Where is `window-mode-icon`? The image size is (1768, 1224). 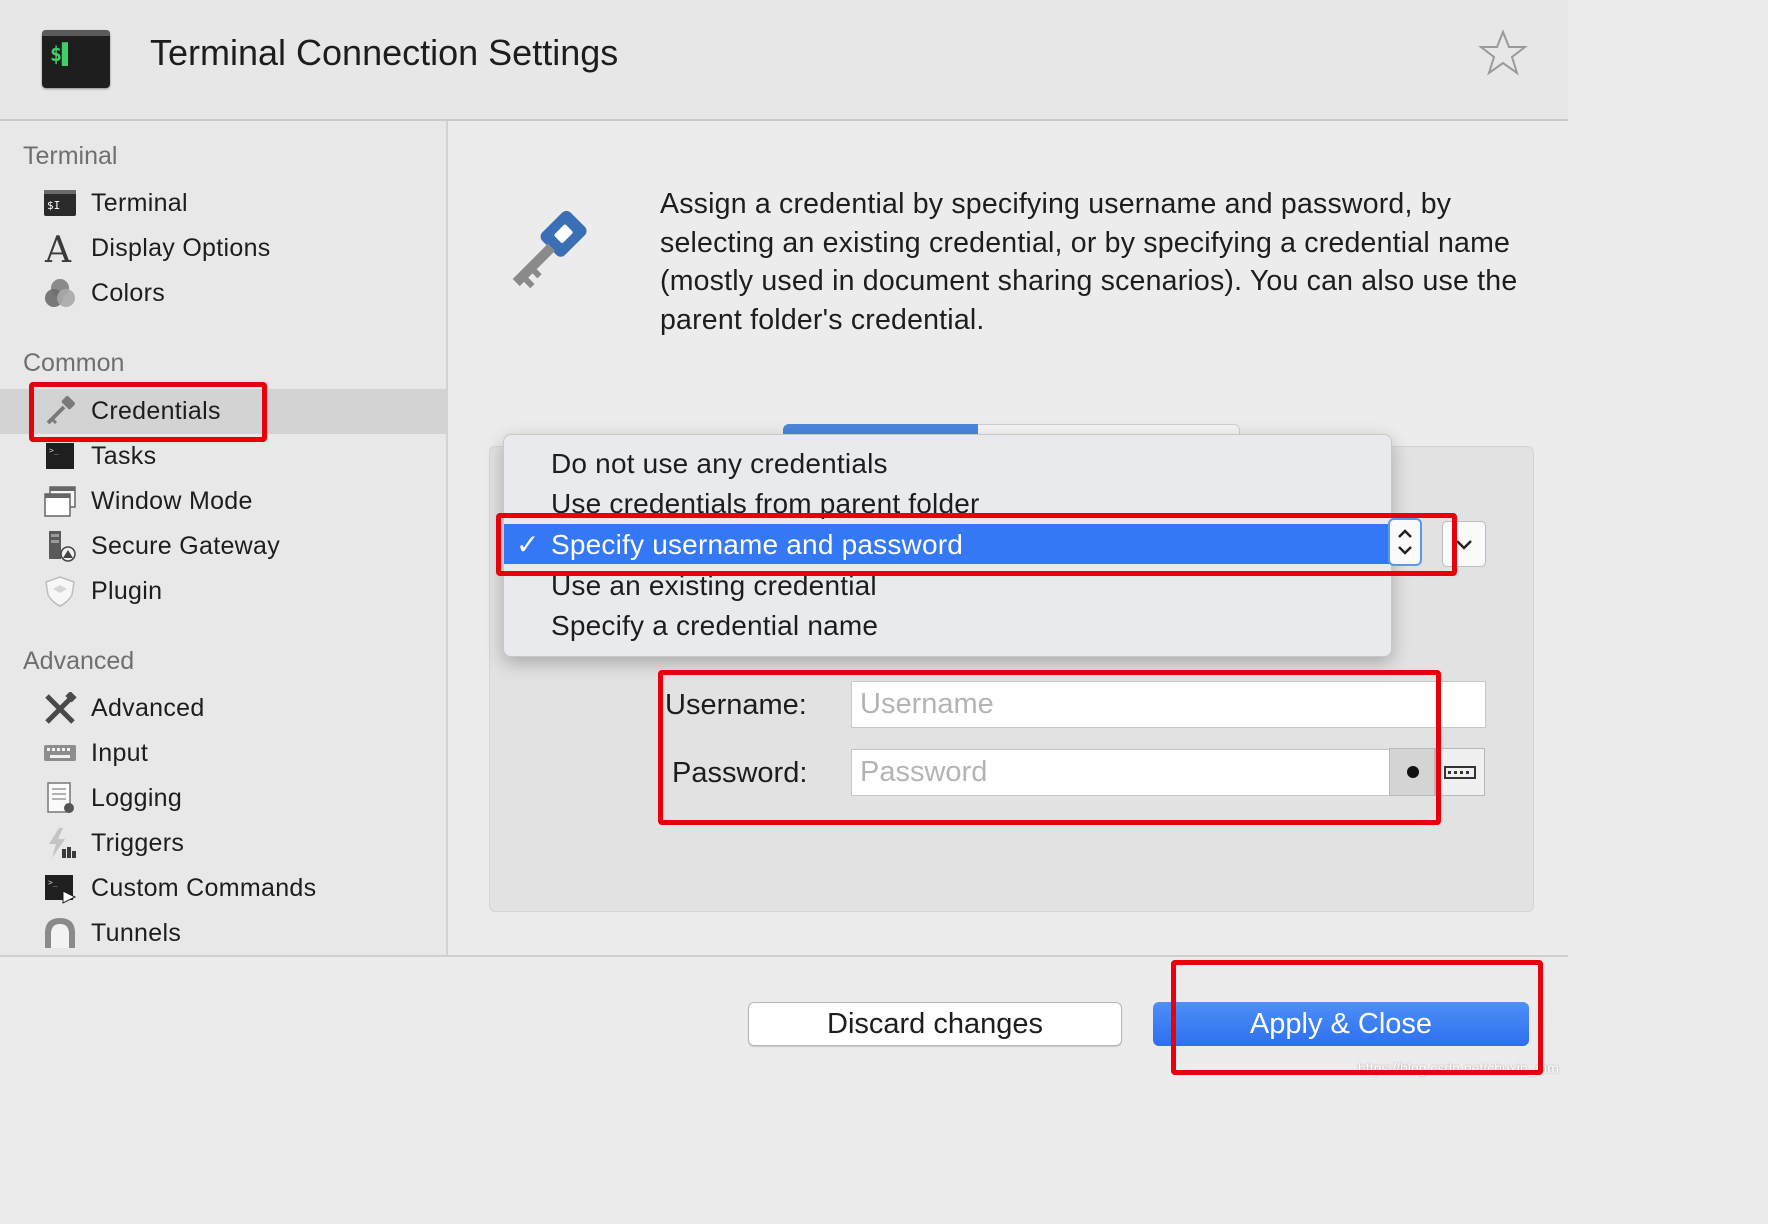
window-mode-icon is located at coordinates (60, 501).